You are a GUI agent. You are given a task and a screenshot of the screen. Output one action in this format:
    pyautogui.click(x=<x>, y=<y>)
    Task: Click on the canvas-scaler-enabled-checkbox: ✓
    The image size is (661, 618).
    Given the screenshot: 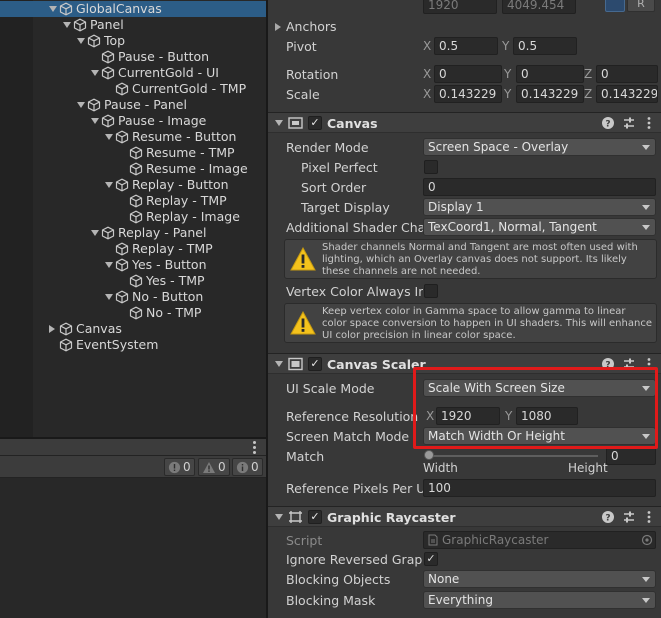 What is the action you would take?
    pyautogui.click(x=315, y=364)
    